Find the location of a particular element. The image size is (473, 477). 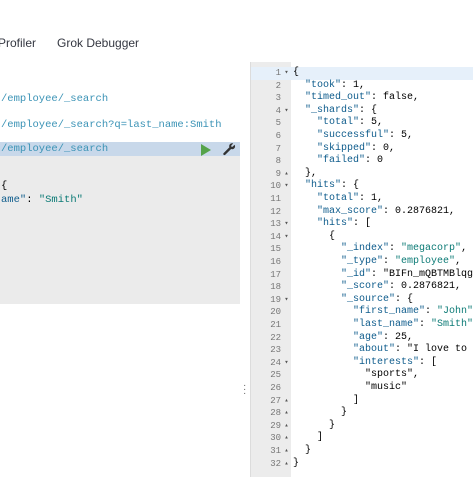

request-line-3: /employee/_search is located at coordinates (54, 149).